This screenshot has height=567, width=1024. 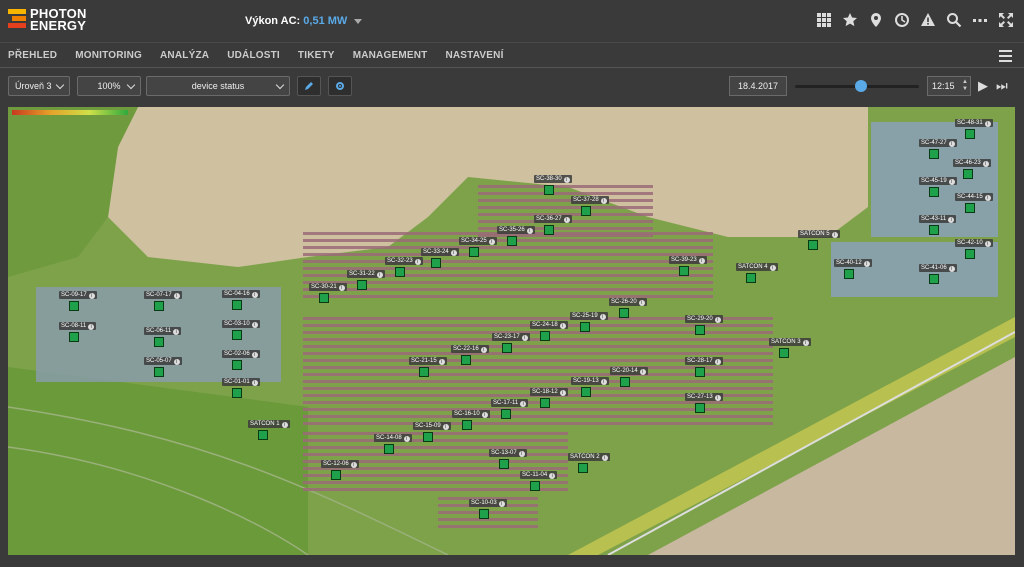 What do you see at coordinates (340, 86) in the screenshot?
I see `settings-button` at bounding box center [340, 86].